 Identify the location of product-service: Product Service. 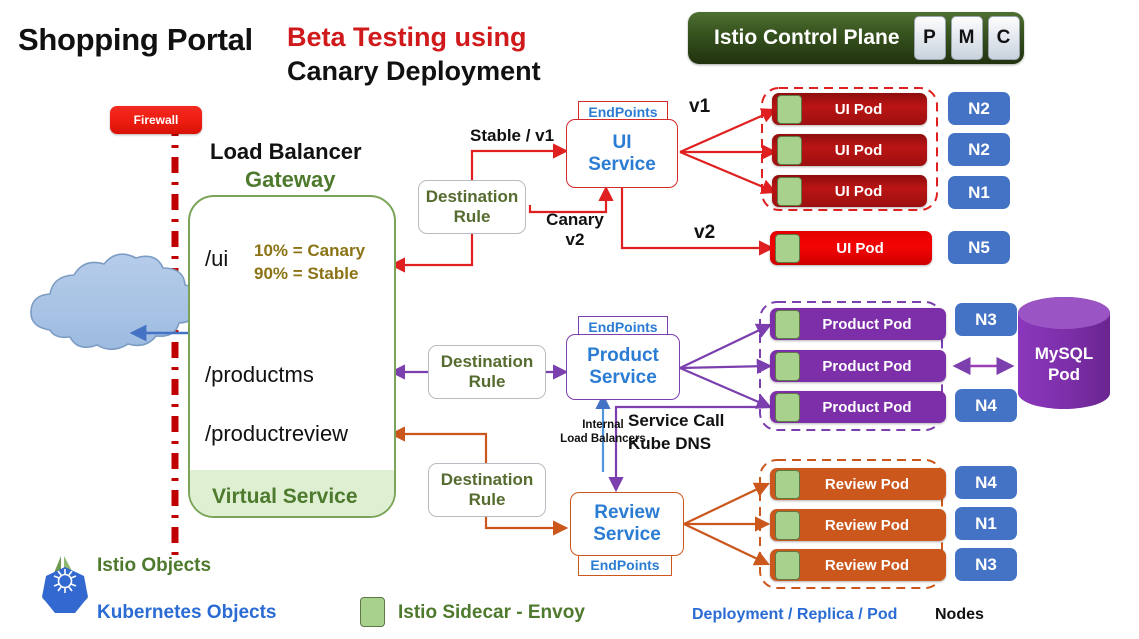
(623, 367).